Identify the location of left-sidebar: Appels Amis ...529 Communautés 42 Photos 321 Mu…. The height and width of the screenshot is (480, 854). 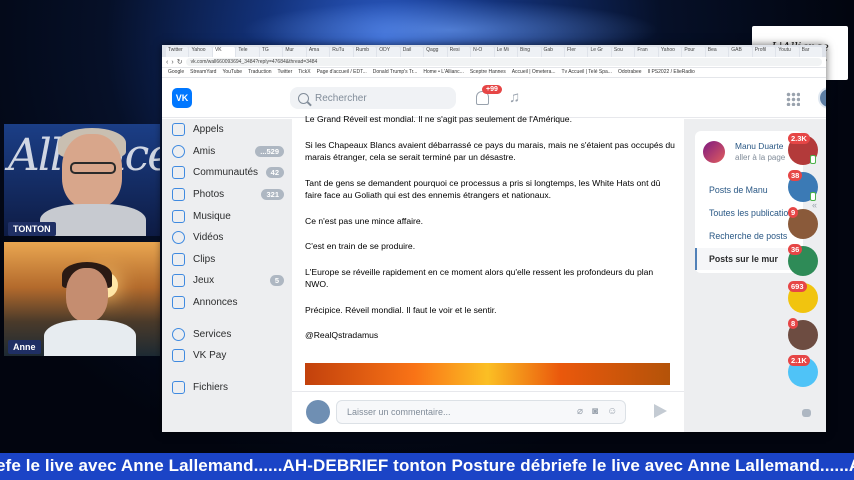
(226, 258).